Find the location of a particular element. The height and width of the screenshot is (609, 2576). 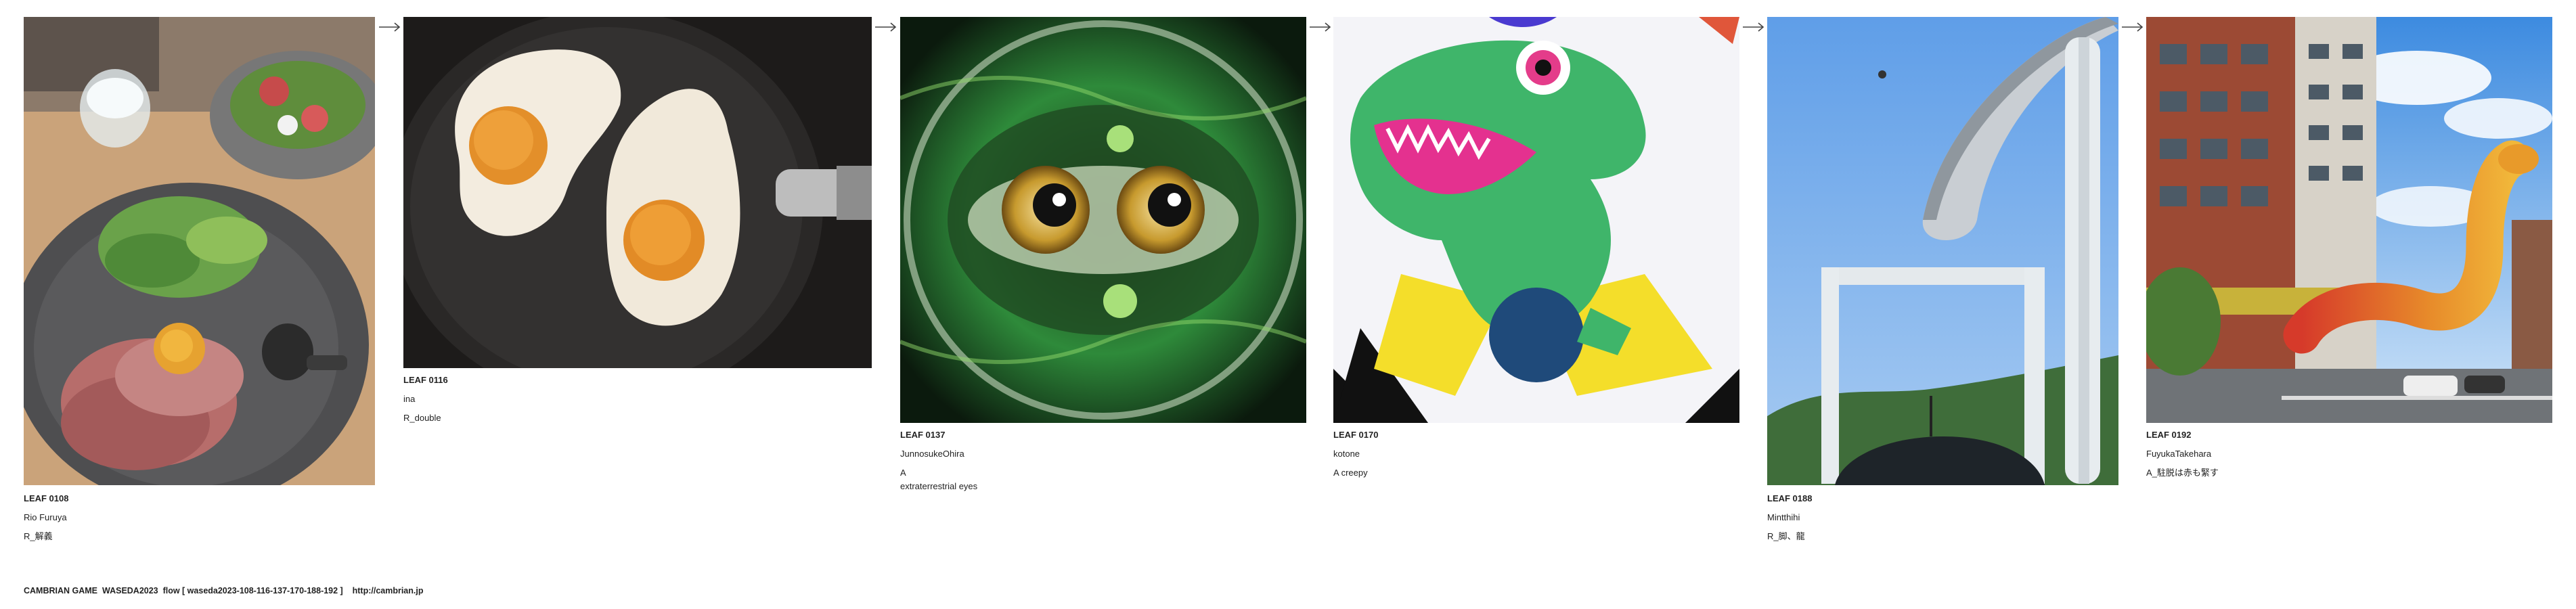

leaf-author: ina is located at coordinates (409, 399).